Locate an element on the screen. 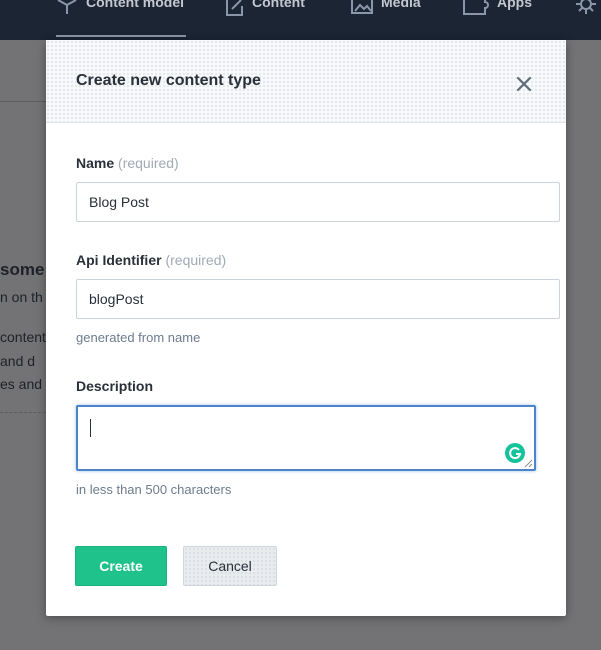 This screenshot has width=601, height=650. grammarly-button is located at coordinates (515, 453).